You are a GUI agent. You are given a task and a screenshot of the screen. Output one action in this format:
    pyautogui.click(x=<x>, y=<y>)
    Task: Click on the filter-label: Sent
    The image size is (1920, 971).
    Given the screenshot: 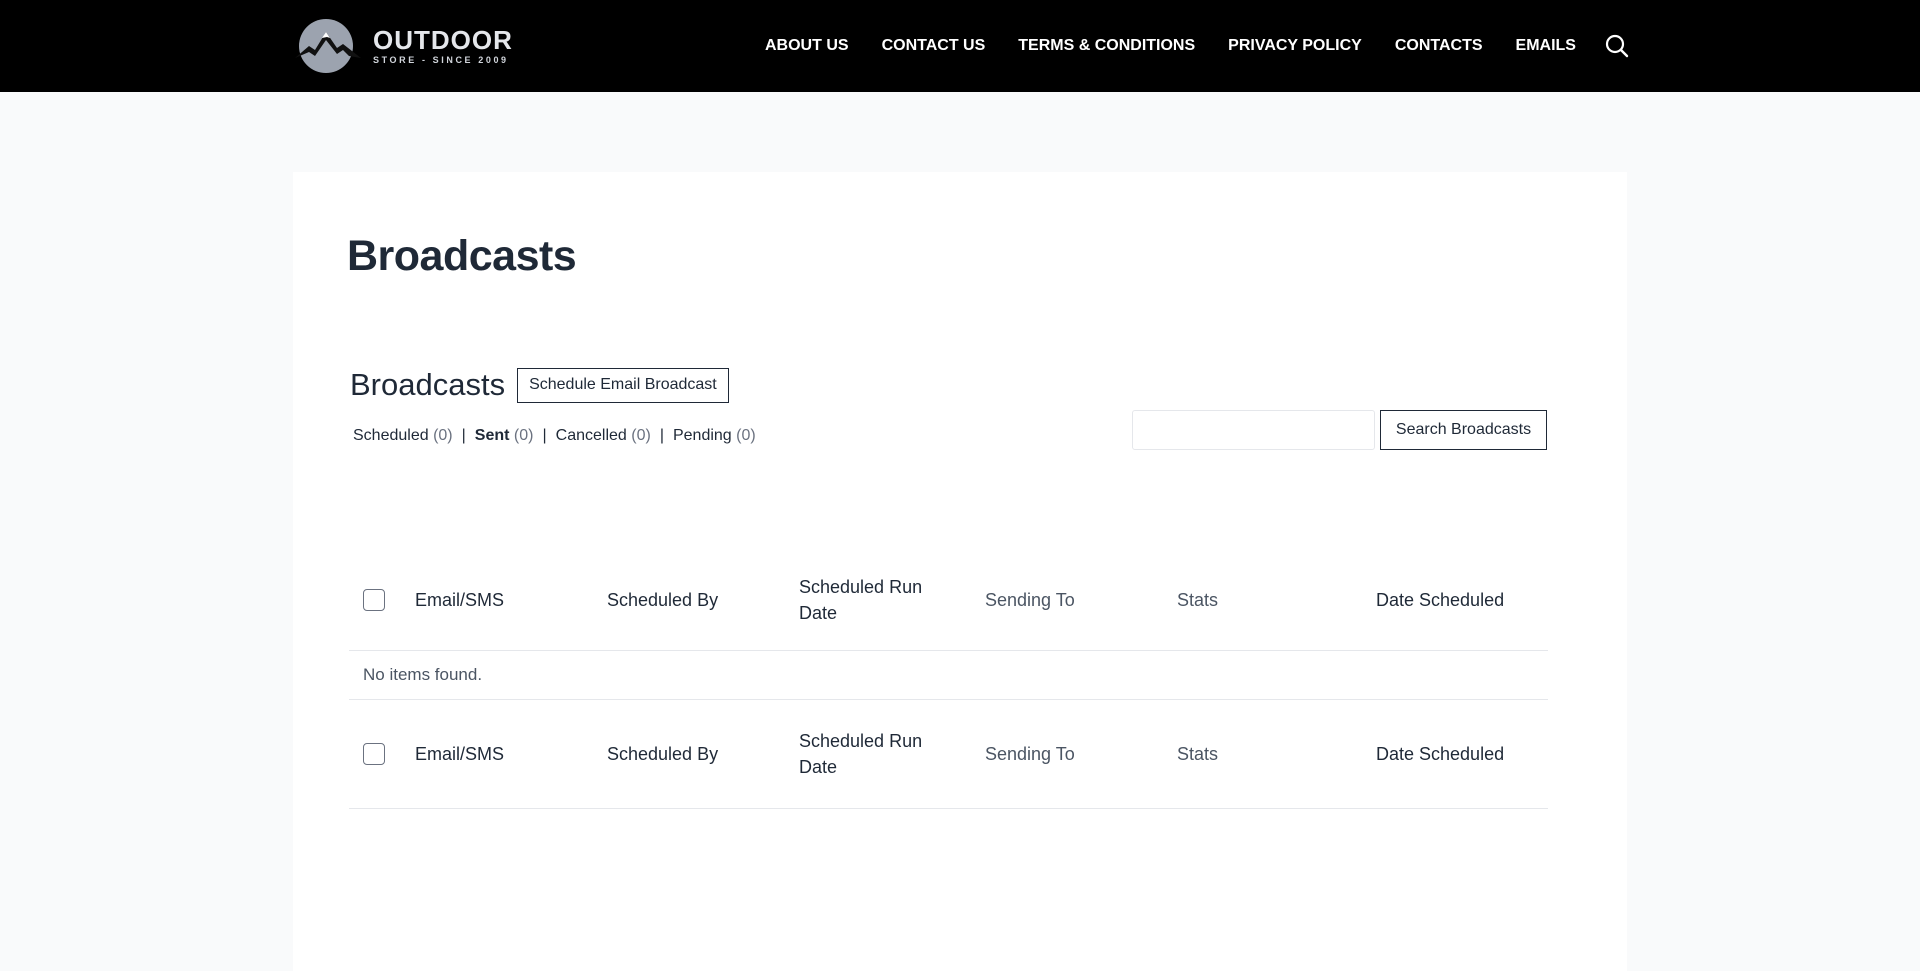 What is the action you would take?
    pyautogui.click(x=492, y=435)
    